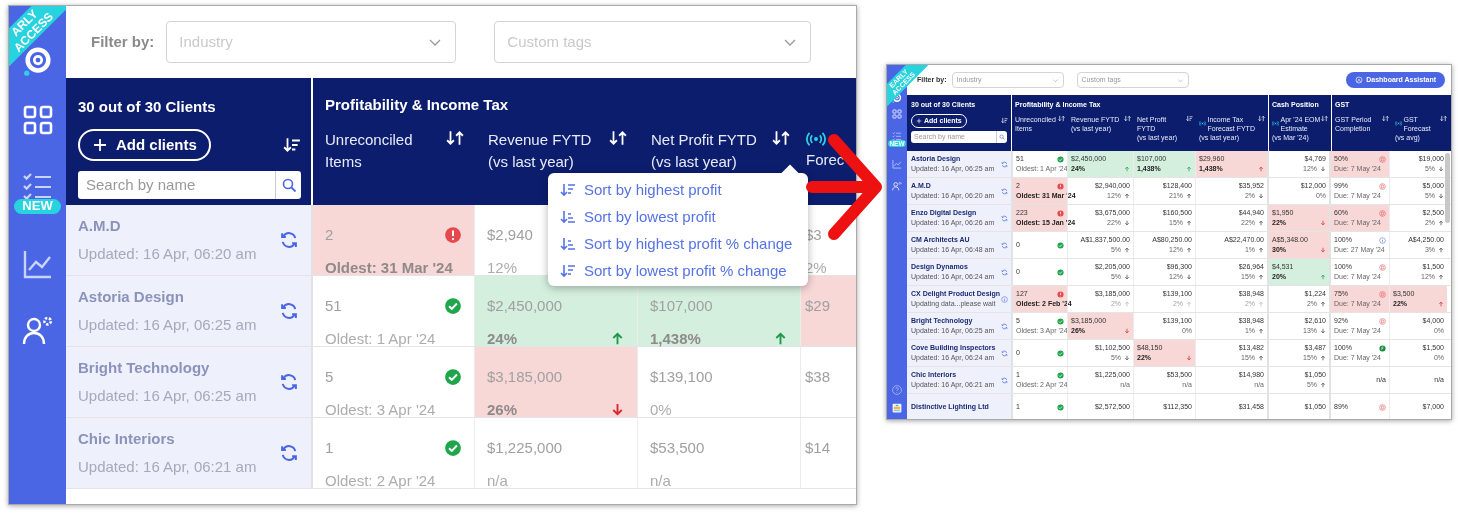 Image resolution: width=1458 pixels, height=521 pixels. Describe the element at coordinates (502, 267) in the screenshot. I see `cell-note: 12%` at that location.